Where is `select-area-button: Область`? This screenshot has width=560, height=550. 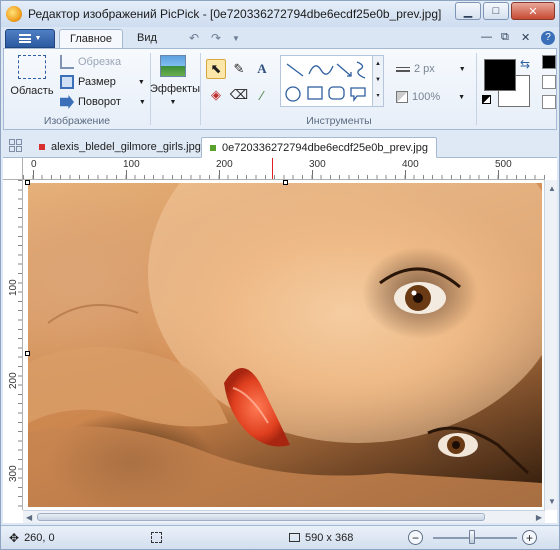
select-area-button: Область is located at coordinates (32, 75).